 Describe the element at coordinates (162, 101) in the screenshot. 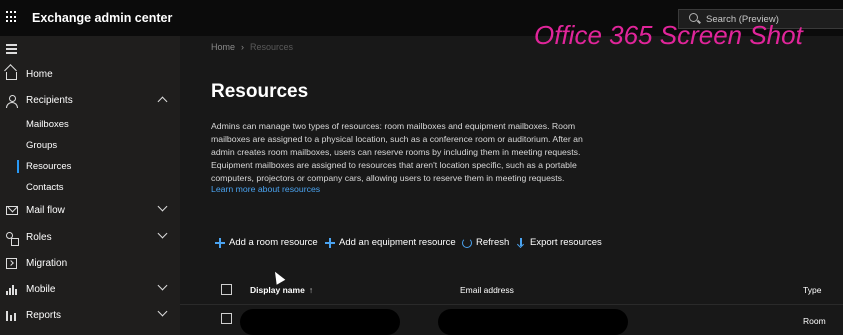

I see `chevron-up-icon` at that location.